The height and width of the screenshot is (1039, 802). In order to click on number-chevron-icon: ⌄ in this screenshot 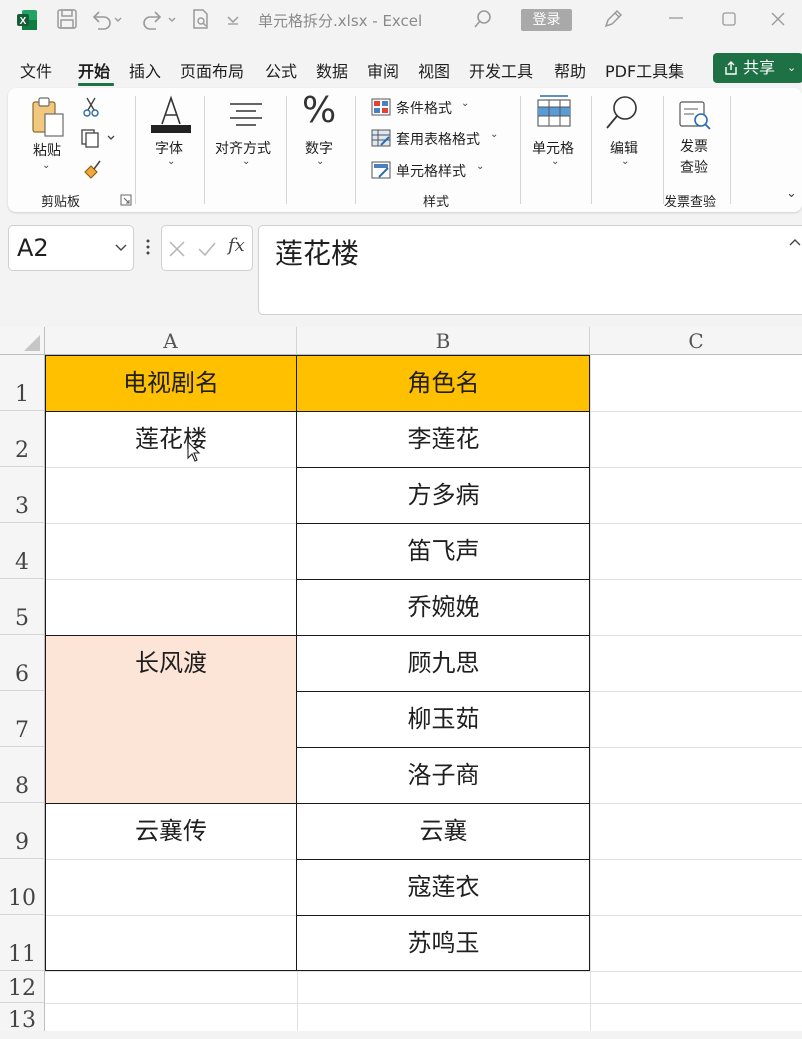, I will do `click(320, 161)`.